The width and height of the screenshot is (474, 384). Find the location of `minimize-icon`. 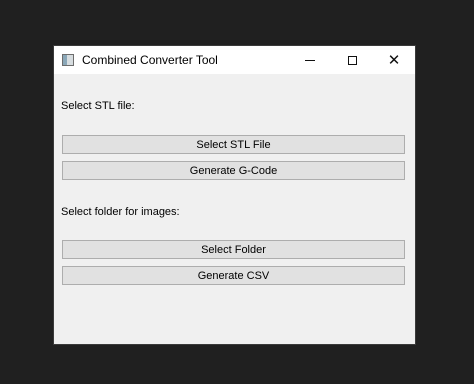

minimize-icon is located at coordinates (310, 60).